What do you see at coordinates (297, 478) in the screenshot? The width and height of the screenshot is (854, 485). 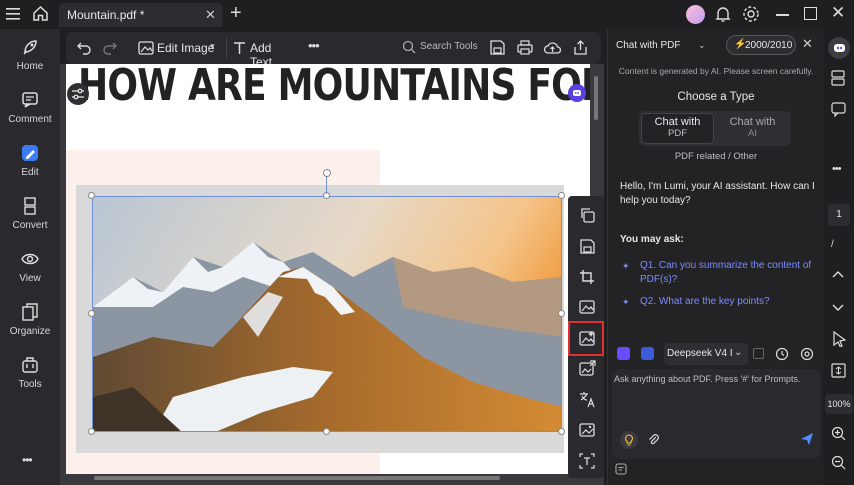 I see `horizontal-scrollbar` at bounding box center [297, 478].